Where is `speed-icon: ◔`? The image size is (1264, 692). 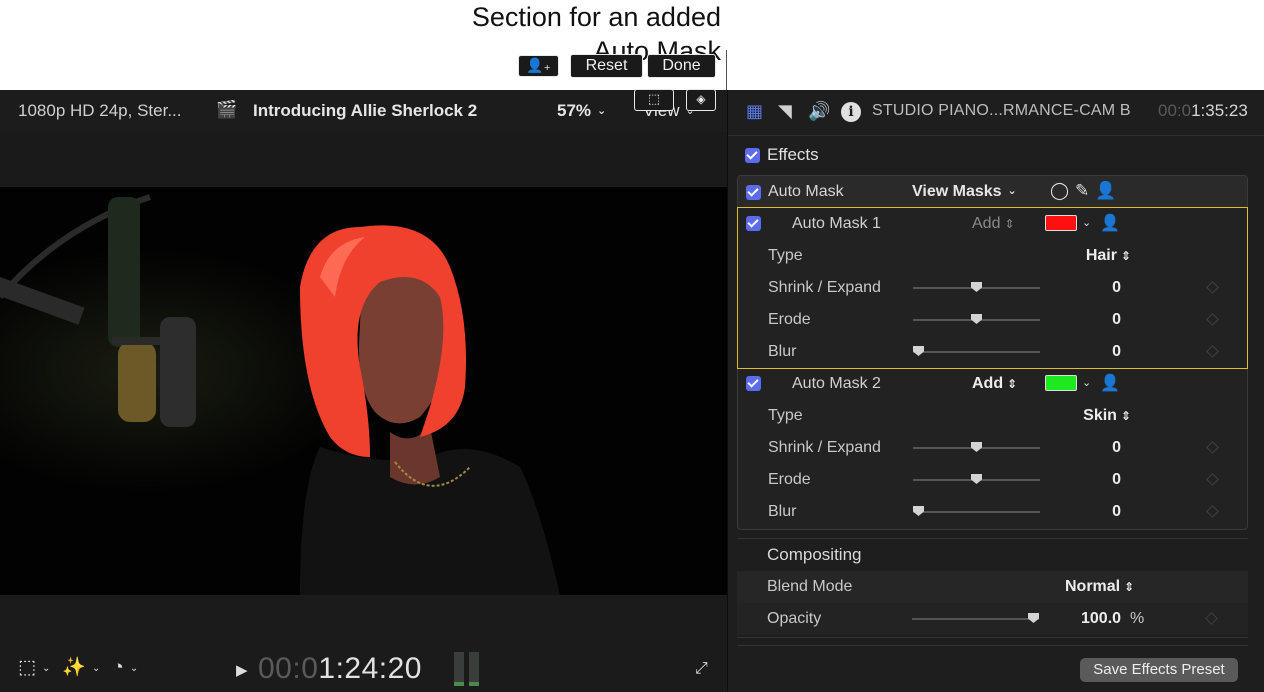
speed-icon: ◔ is located at coordinates (118, 667).